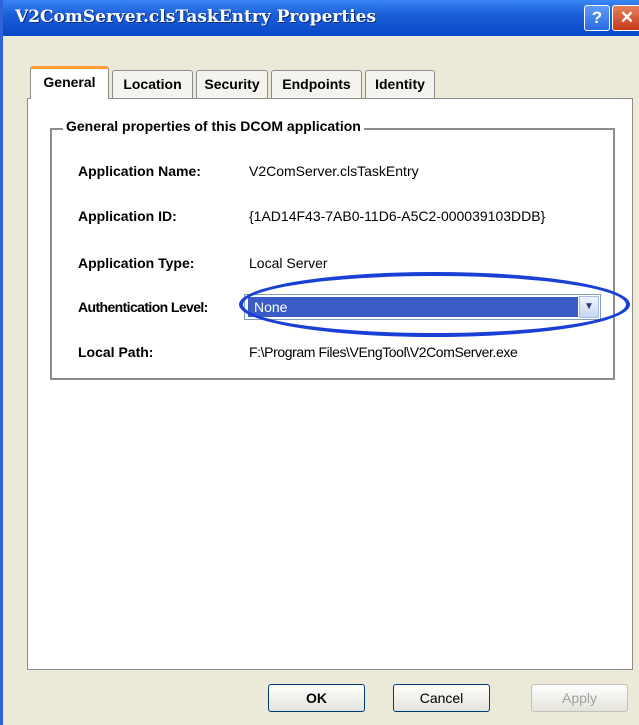  What do you see at coordinates (288, 263) in the screenshot?
I see `application-type-value: Local Server` at bounding box center [288, 263].